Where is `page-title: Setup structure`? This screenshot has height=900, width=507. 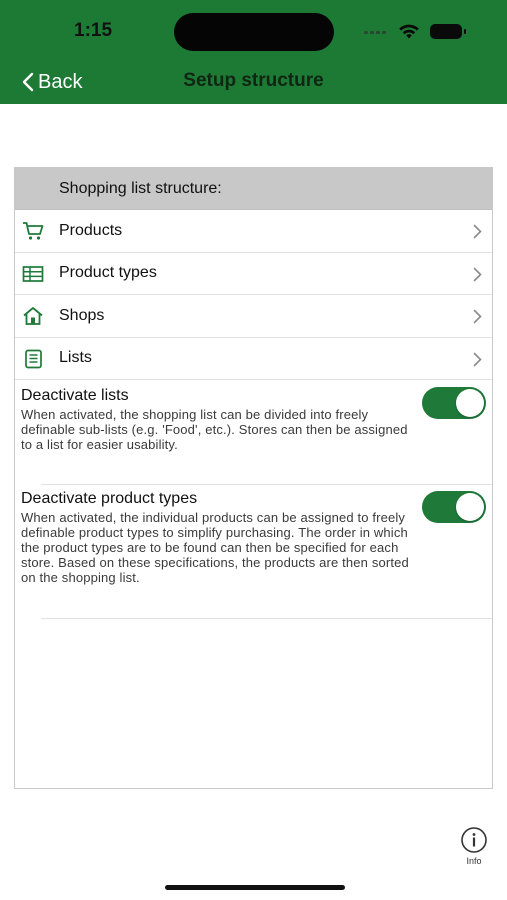 page-title: Setup structure is located at coordinates (253, 80).